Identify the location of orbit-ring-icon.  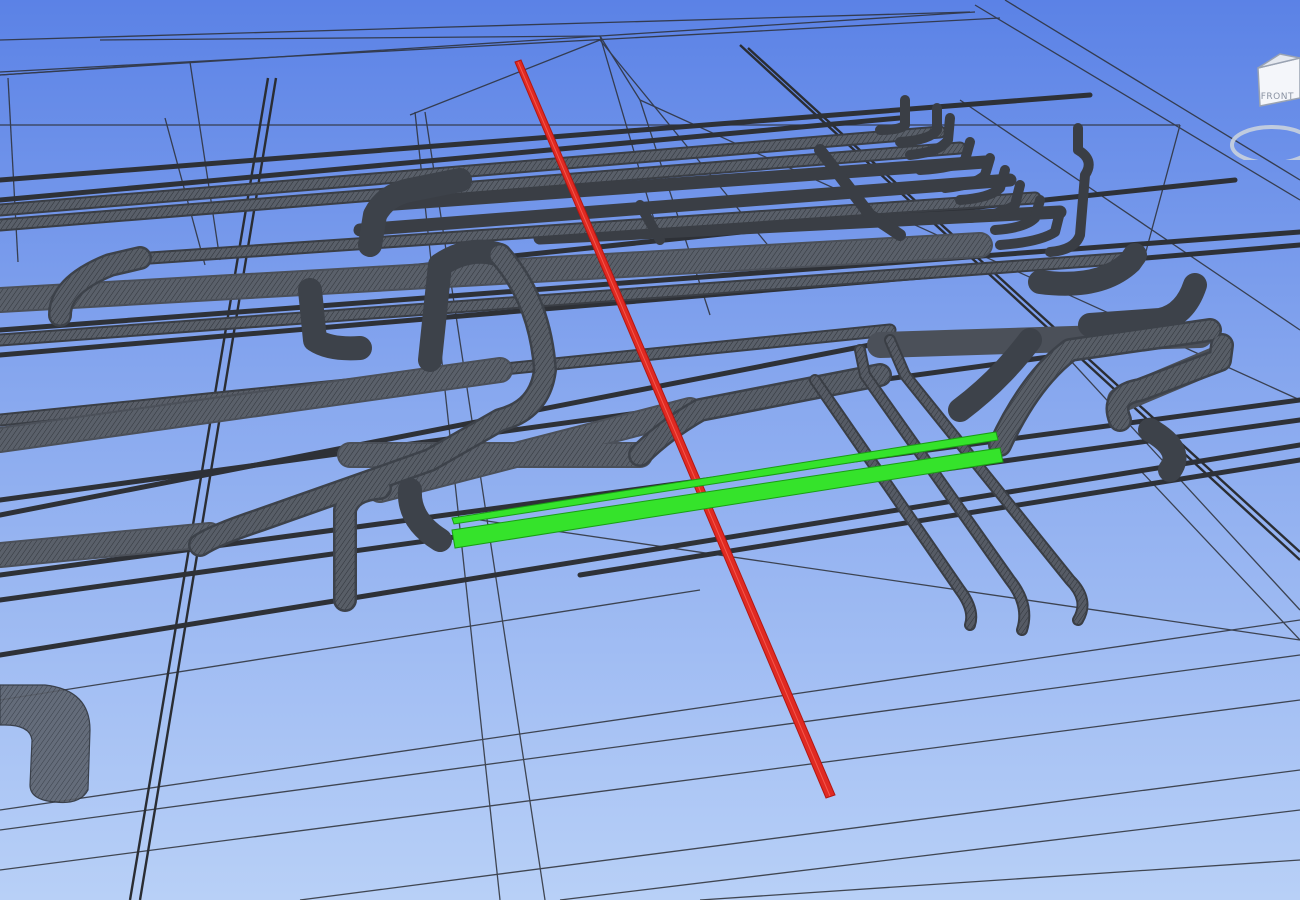
(1265, 142).